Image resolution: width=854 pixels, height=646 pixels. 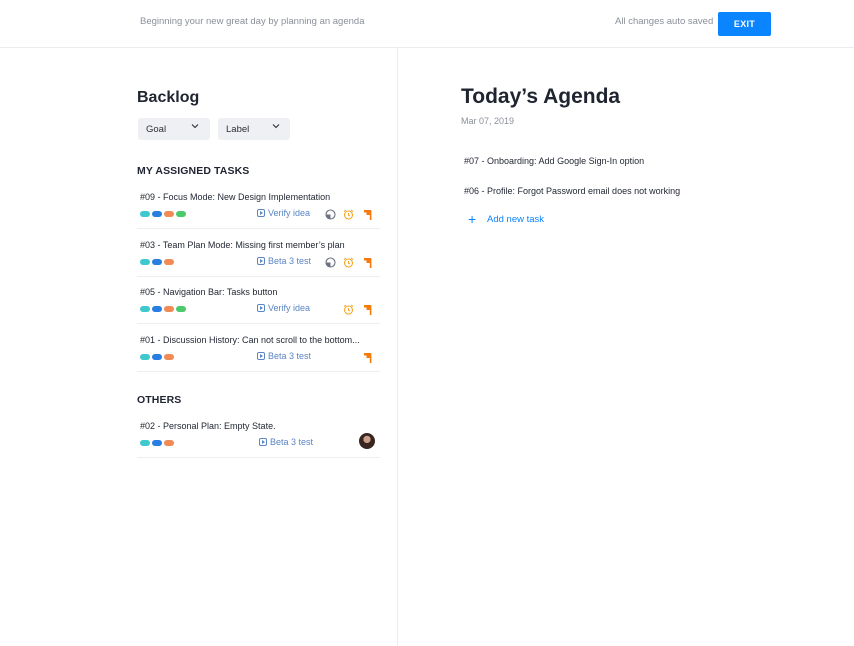 What do you see at coordinates (159, 400) in the screenshot?
I see `others-heading: OTHERS` at bounding box center [159, 400].